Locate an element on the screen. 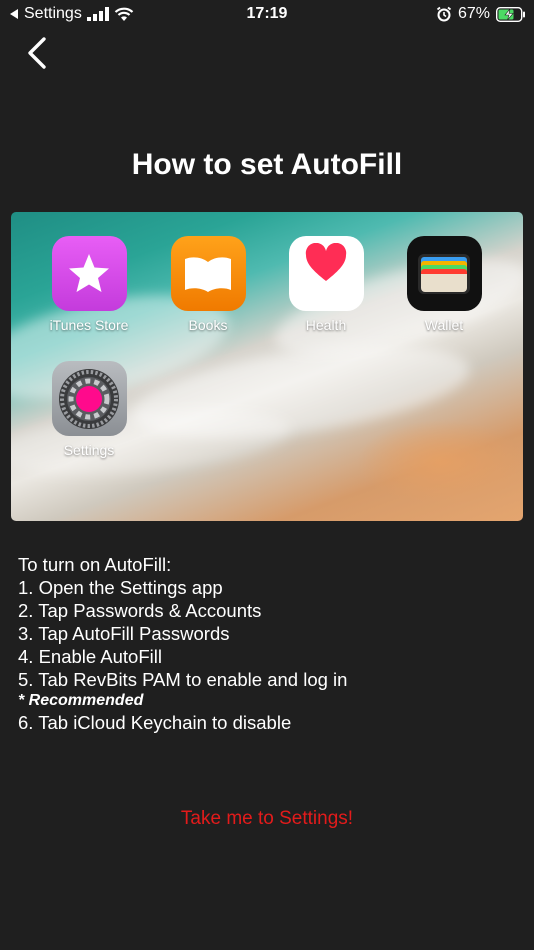  back-button is located at coordinates (40, 54).